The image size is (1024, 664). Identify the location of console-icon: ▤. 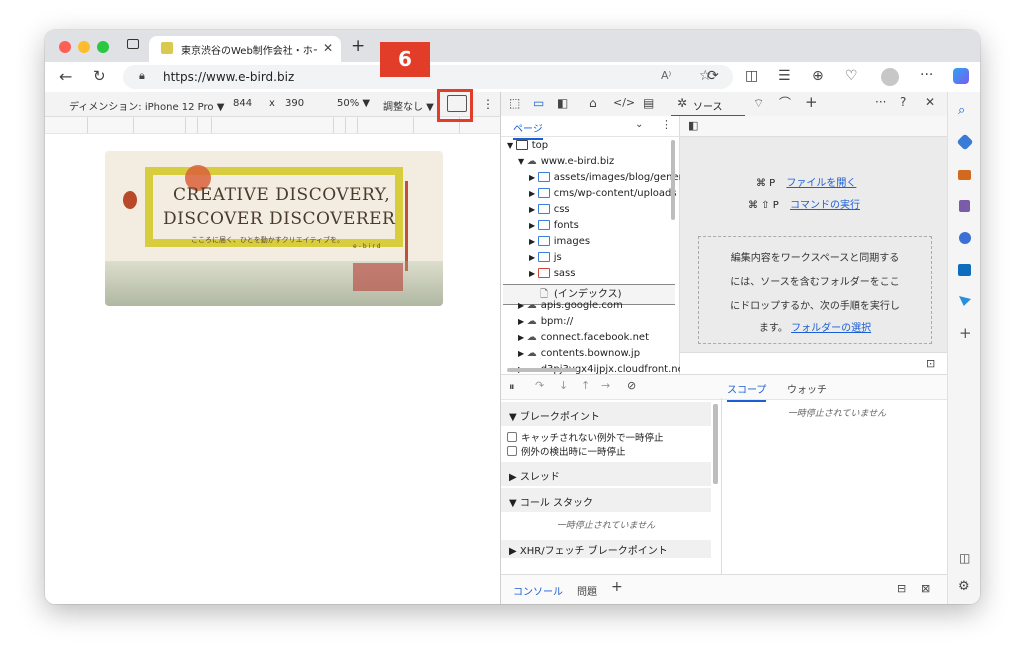
(648, 103).